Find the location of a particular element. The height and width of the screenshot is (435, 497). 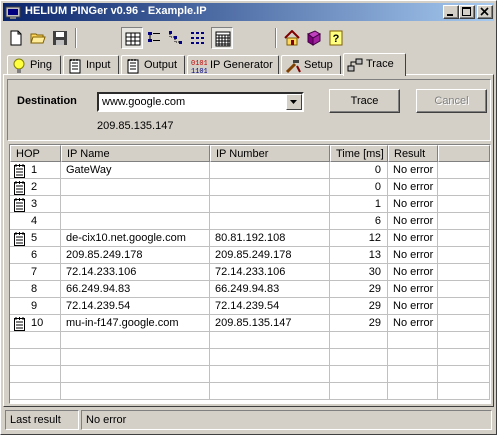

hop-number: 5 is located at coordinates (34, 238).